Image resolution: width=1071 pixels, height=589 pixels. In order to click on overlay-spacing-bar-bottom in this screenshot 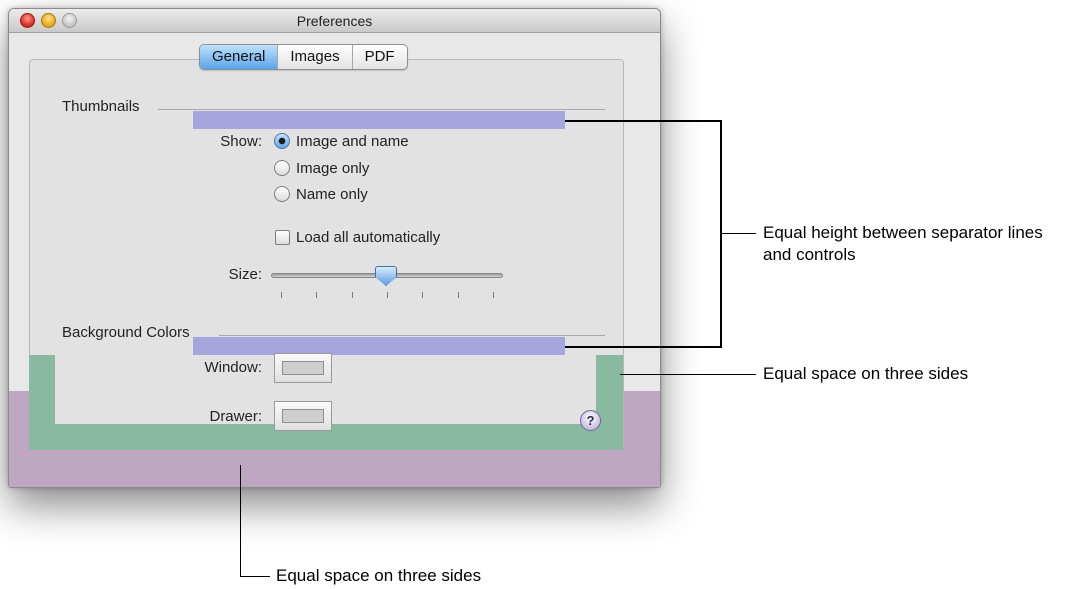, I will do `click(379, 346)`.